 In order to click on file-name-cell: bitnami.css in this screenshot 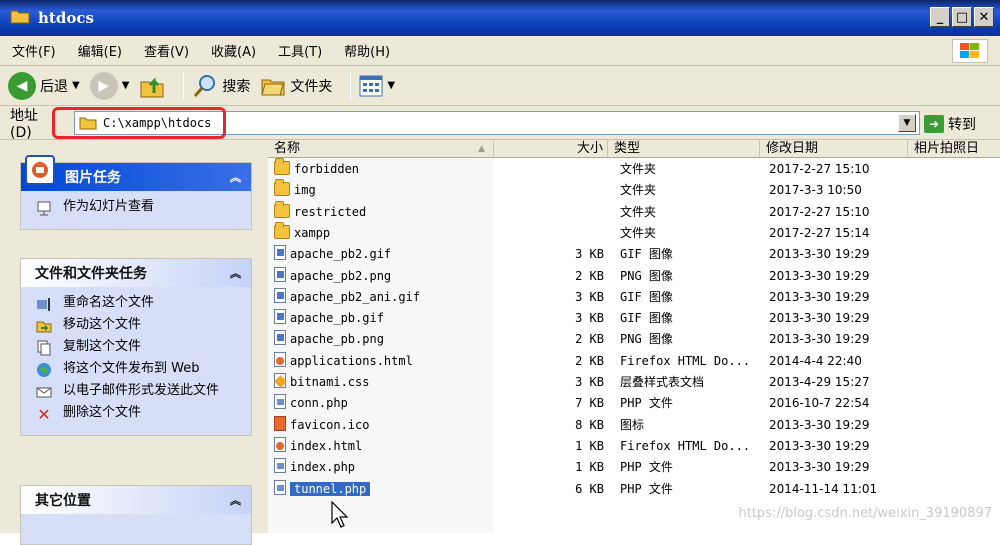, I will do `click(321, 382)`.